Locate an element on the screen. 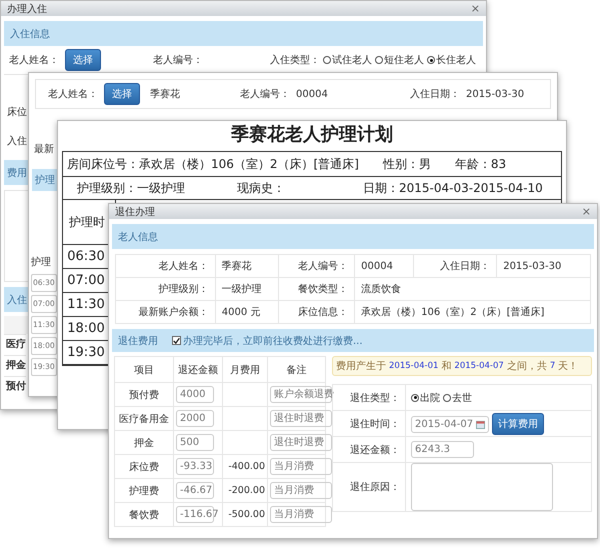 This screenshot has height=550, width=600. table-cell: -200.00 is located at coordinates (246, 490).